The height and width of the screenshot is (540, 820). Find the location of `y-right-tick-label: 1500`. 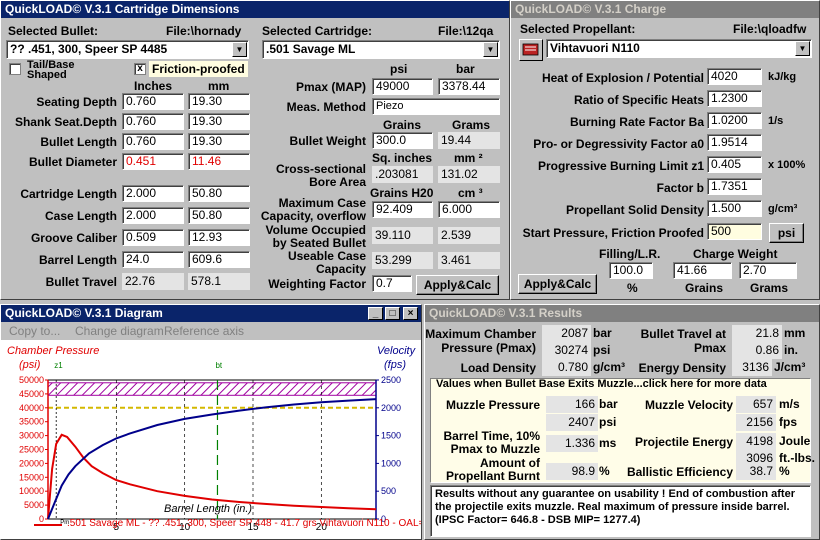

y-right-tick-label: 1500 is located at coordinates (391, 436).